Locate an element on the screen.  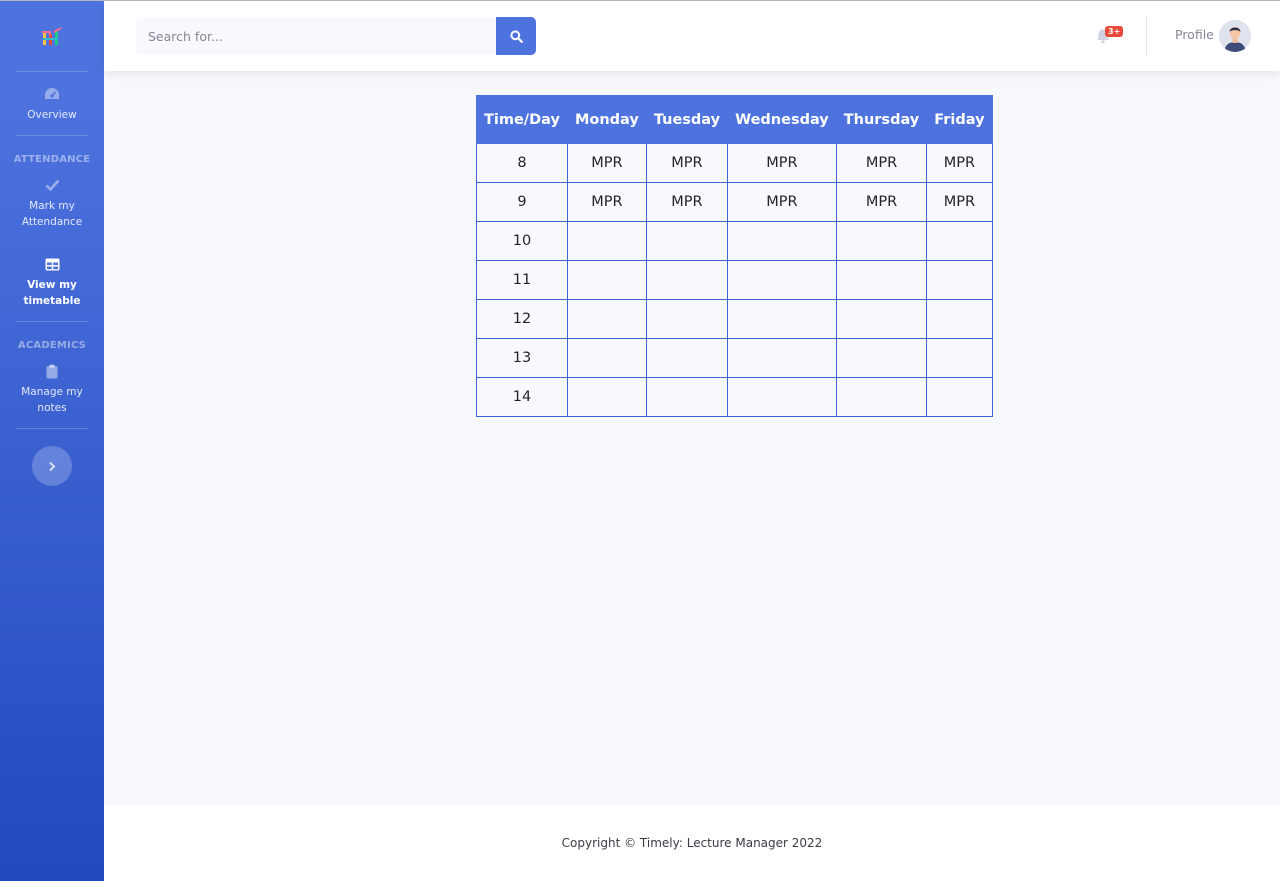
sidebar-item-label: Overview is located at coordinates (52, 115).